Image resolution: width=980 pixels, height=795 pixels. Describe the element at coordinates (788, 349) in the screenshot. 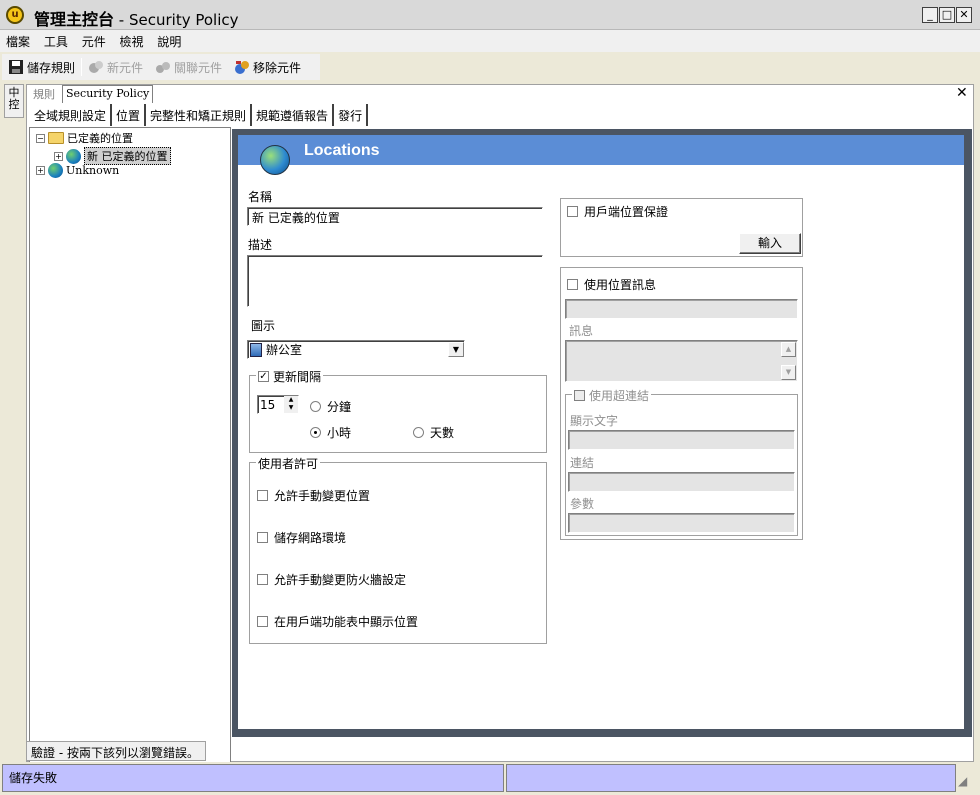

I see `scroll-up-icon: ▲` at that location.